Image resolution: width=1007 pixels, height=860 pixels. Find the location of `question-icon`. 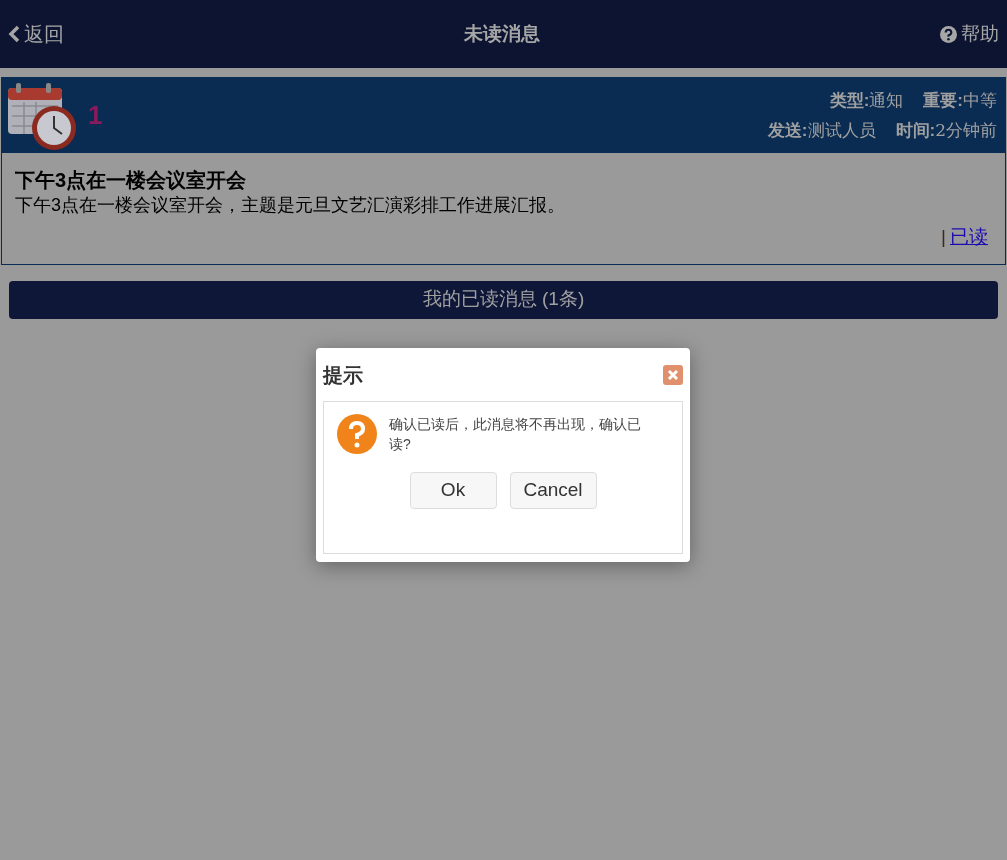

question-icon is located at coordinates (357, 434).